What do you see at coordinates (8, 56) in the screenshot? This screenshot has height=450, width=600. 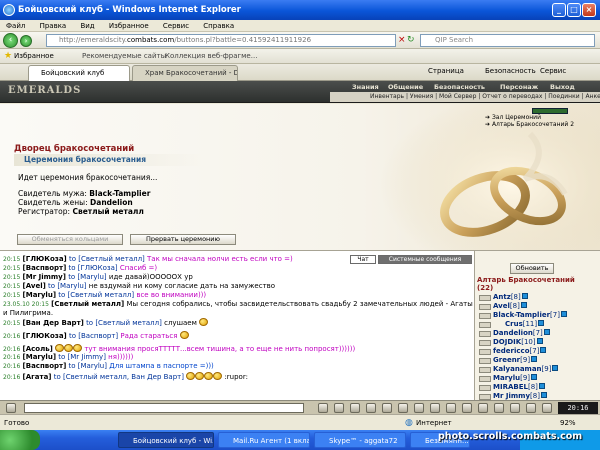 I see `favorites-star-icon: ★` at bounding box center [8, 56].